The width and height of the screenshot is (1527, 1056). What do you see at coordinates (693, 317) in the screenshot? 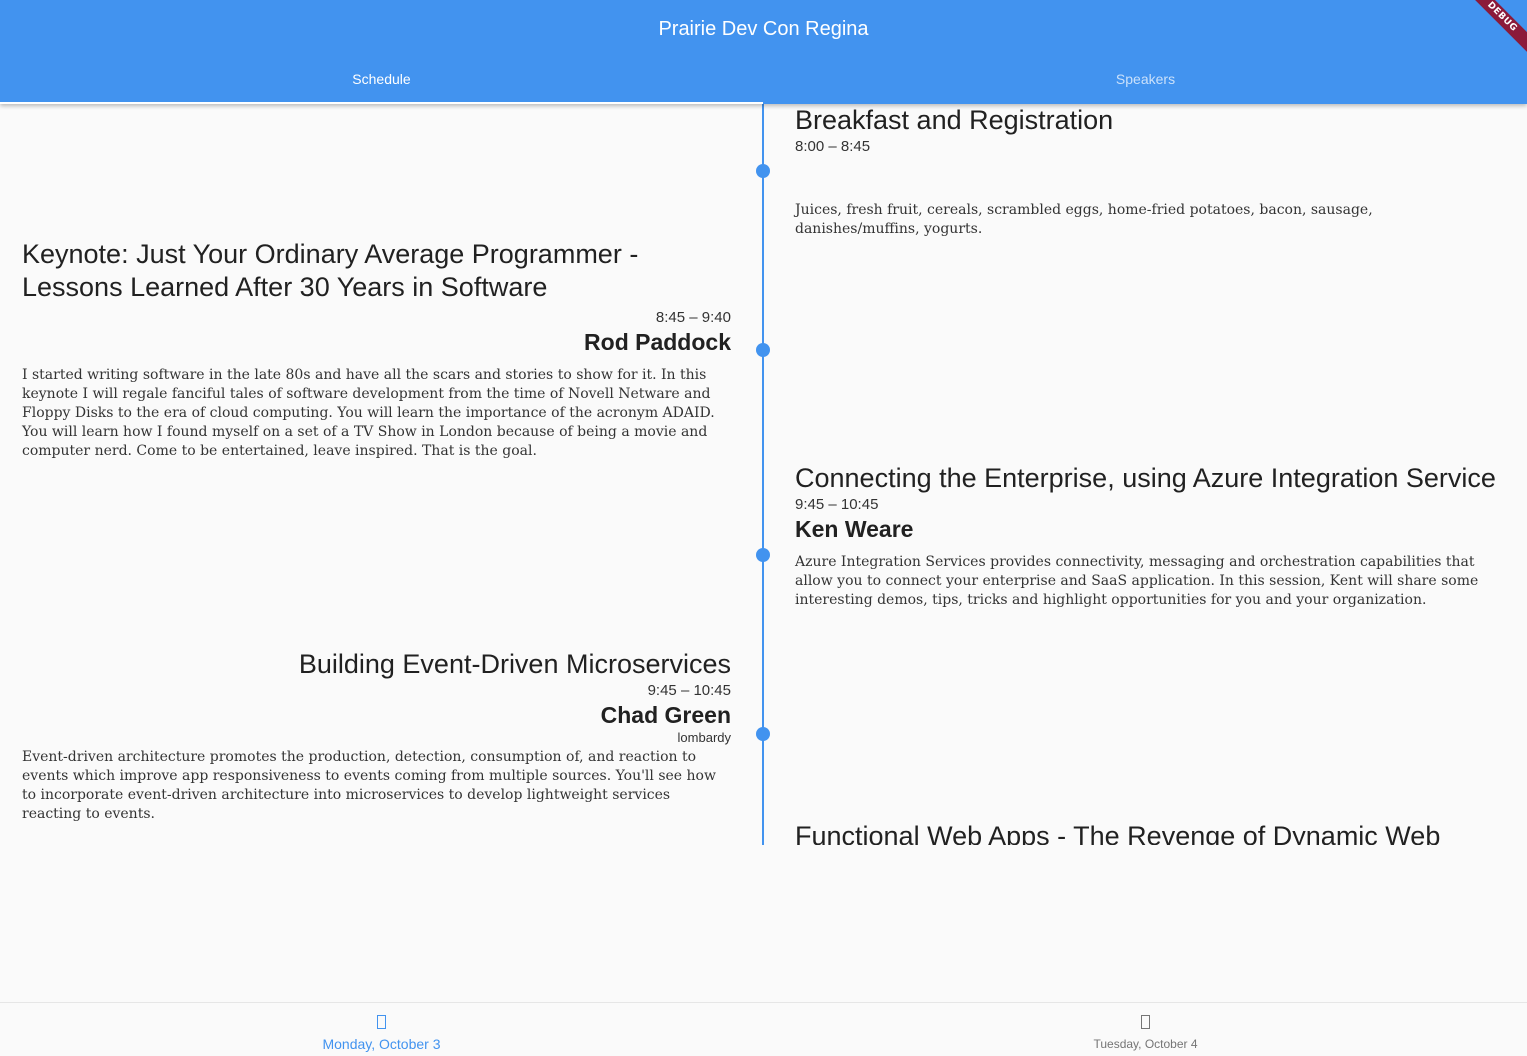
I see `session-time: 8:45 – 9:40` at bounding box center [693, 317].